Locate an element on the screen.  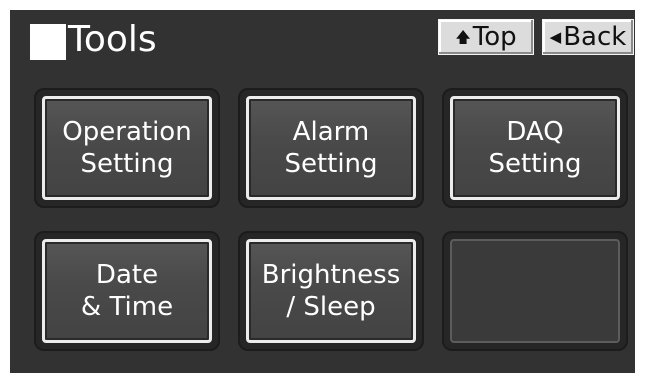
tile-frame-brightness: Brightness / Sleep is located at coordinates (331, 291).